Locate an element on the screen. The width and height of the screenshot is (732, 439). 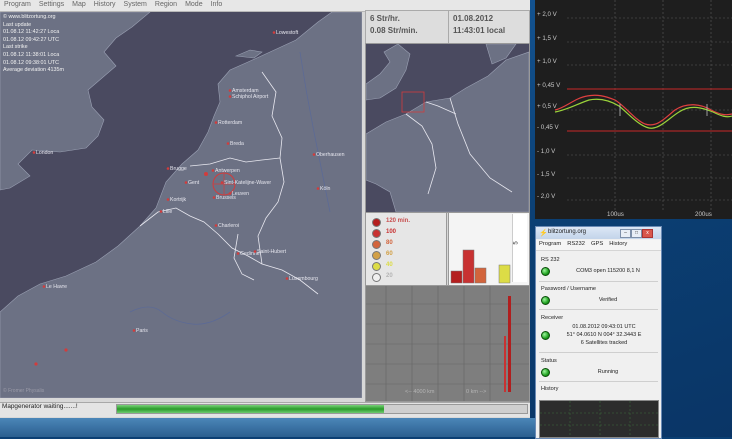
history-plot-svg is located at coordinates (599, 419).